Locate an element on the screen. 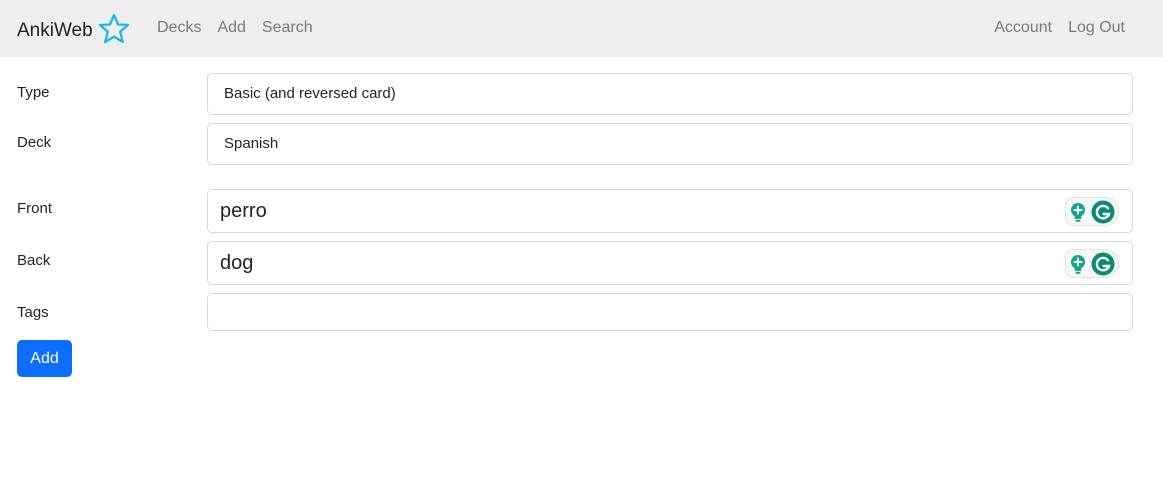 The width and height of the screenshot is (1163, 484). nav-logout: Log Out is located at coordinates (1096, 28).